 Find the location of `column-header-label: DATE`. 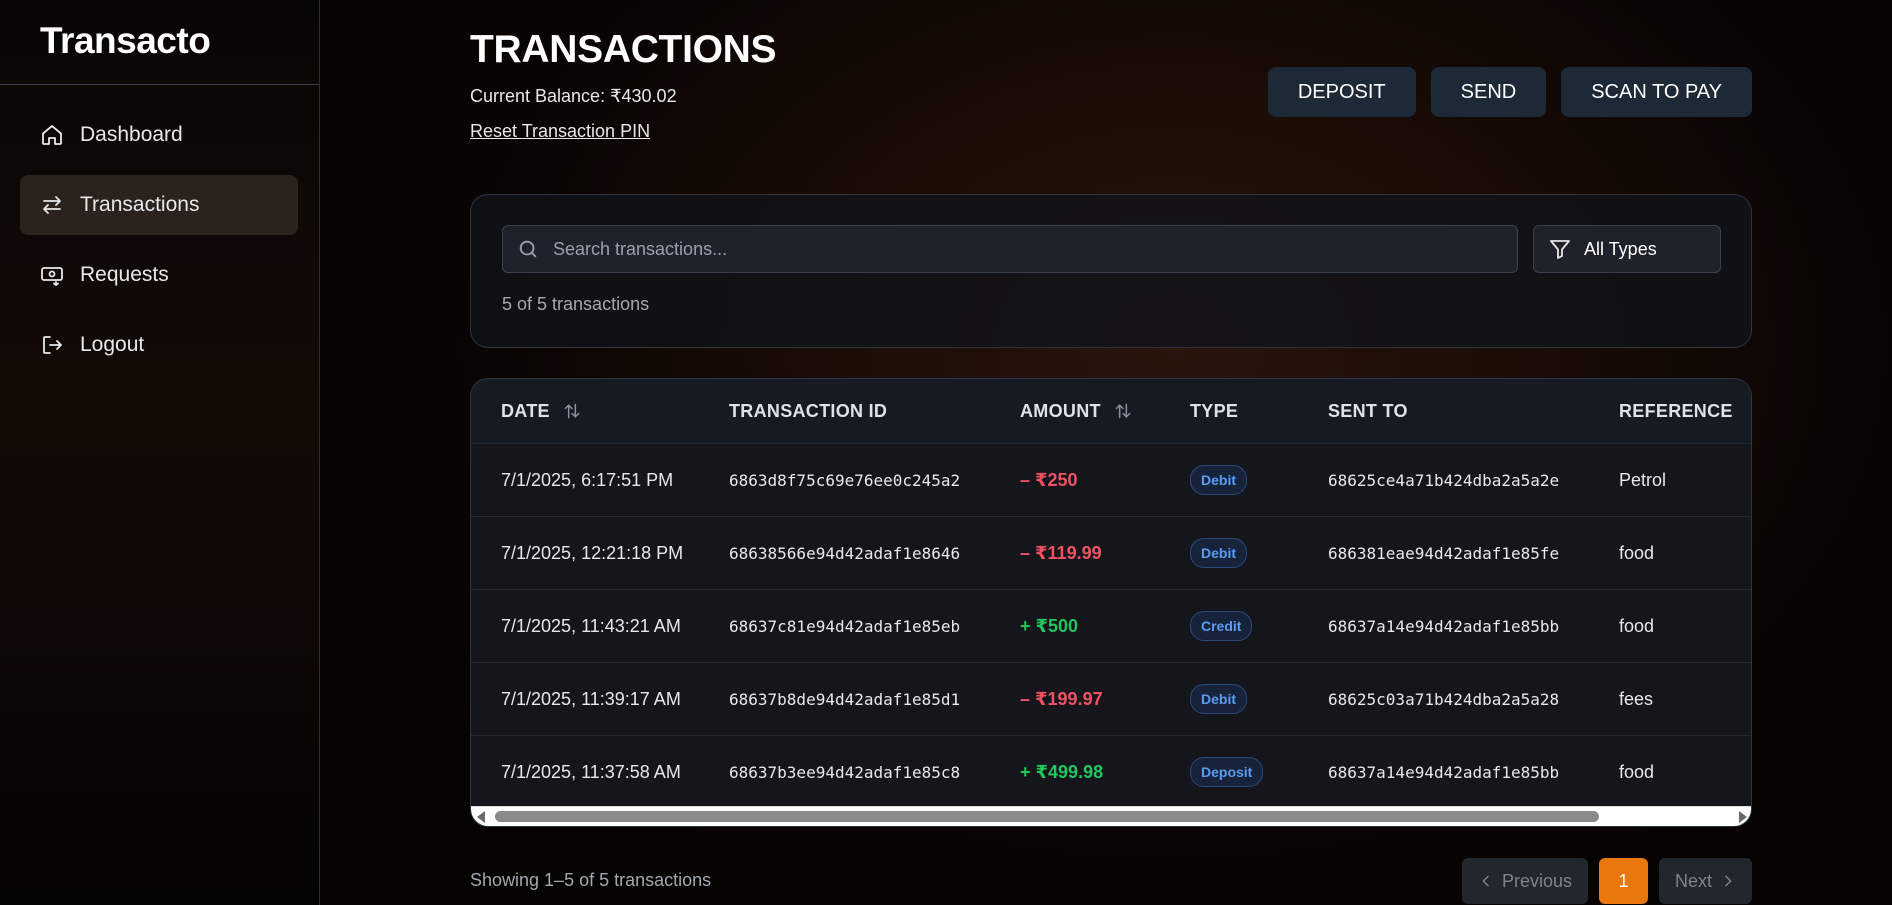

column-header-label: DATE is located at coordinates (525, 410).